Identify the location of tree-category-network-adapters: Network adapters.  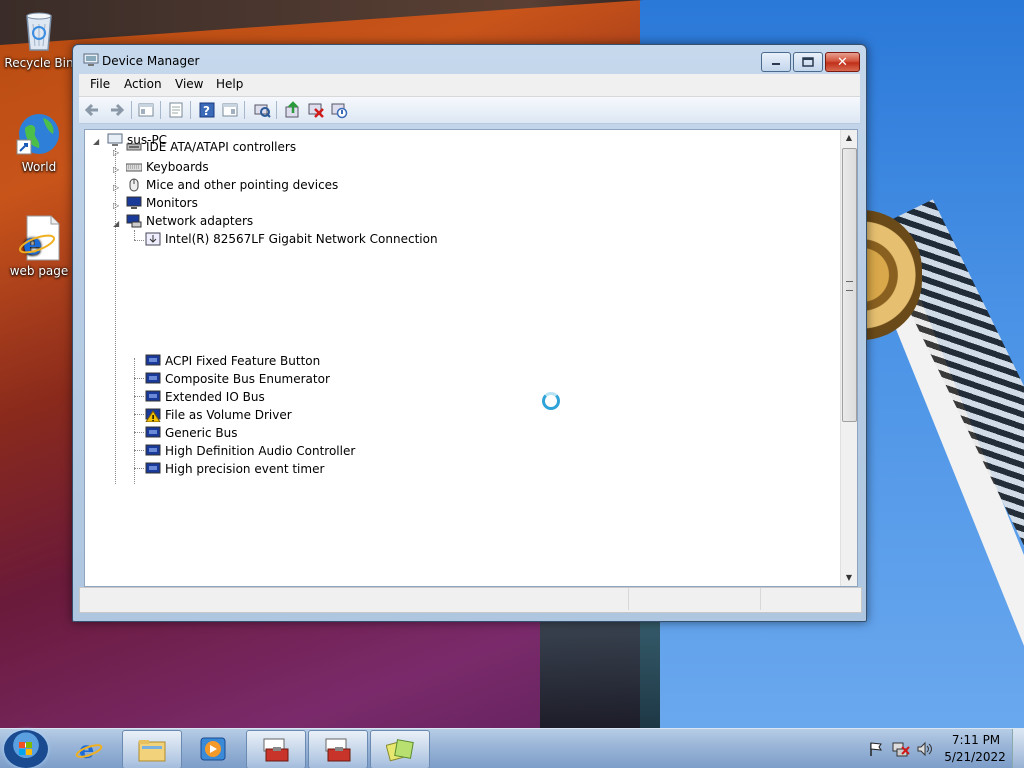
(189, 221).